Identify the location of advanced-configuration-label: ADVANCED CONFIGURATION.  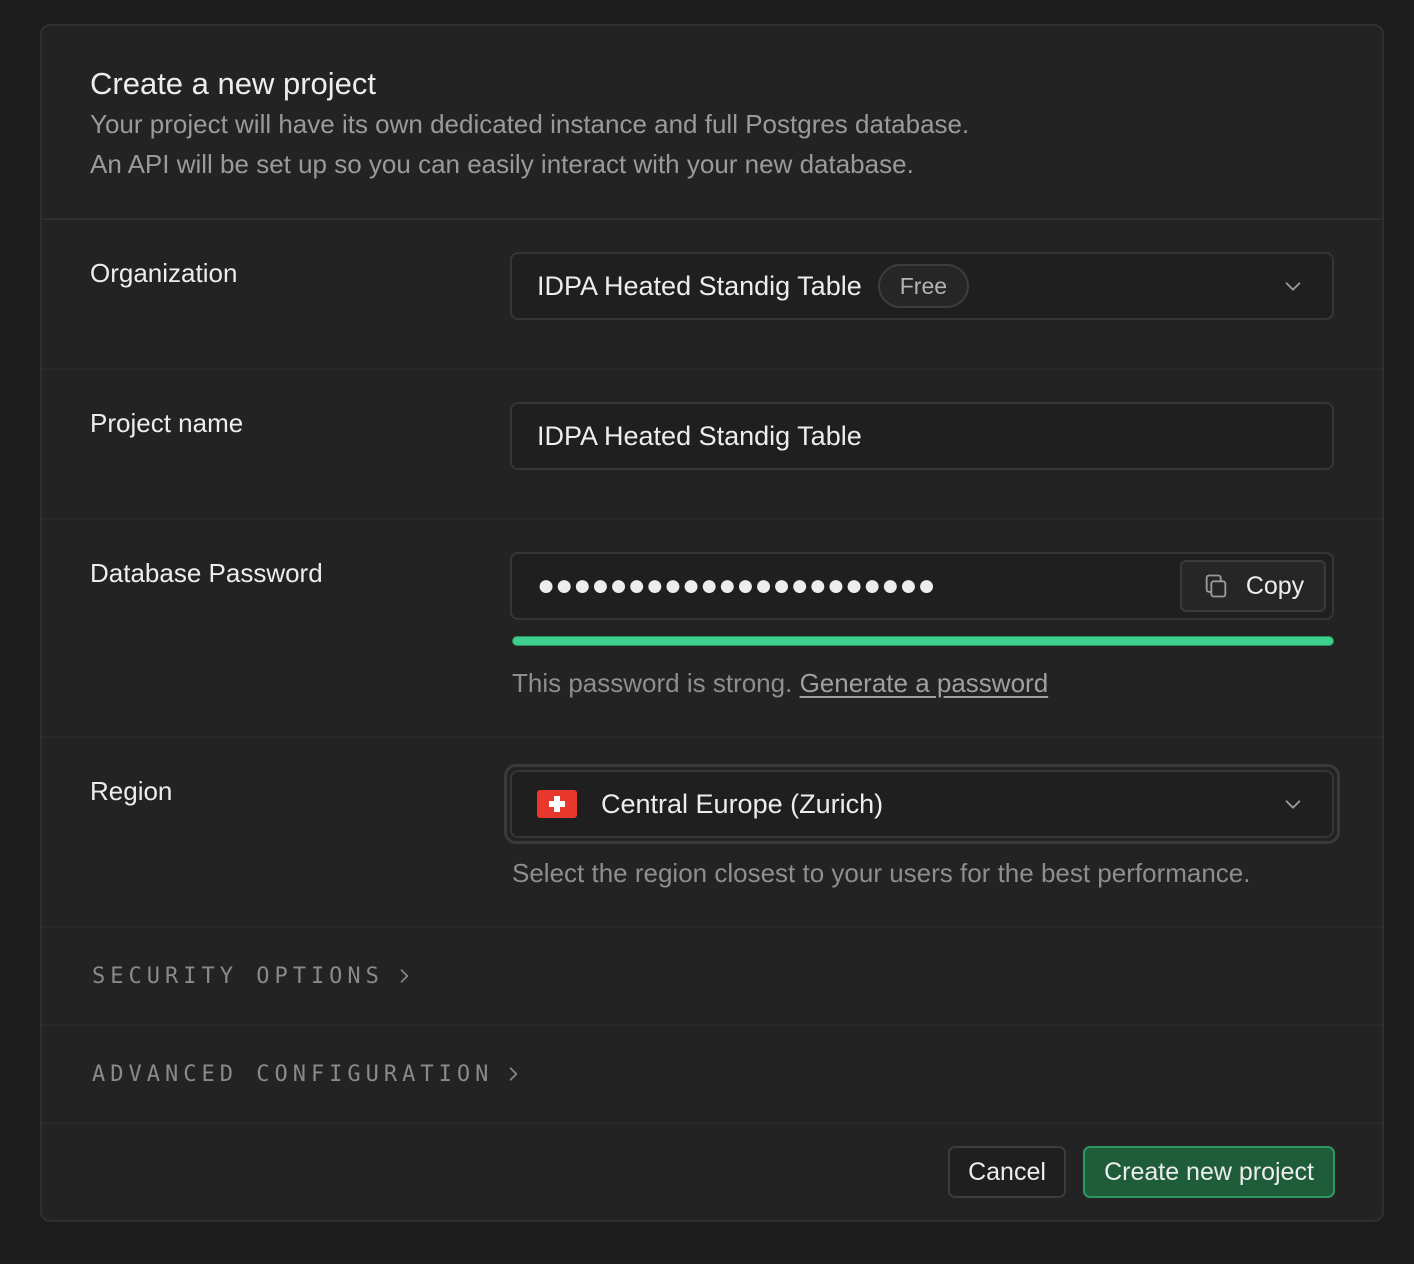
(293, 1074).